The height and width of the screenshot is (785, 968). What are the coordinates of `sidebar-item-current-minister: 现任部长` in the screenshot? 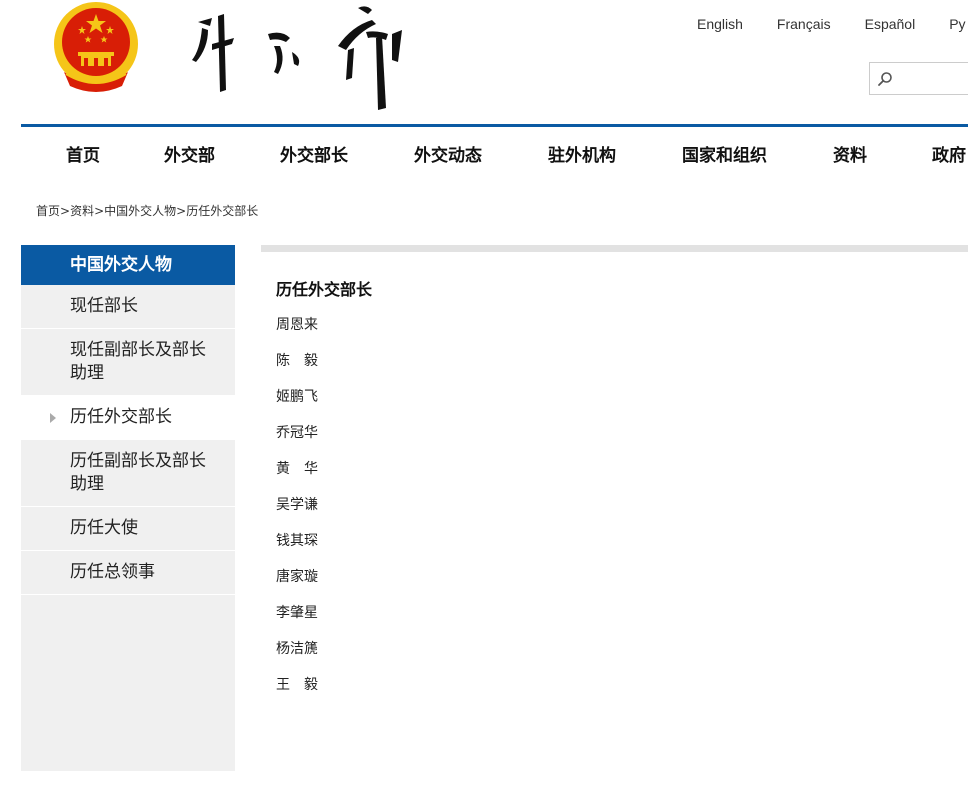 It's located at (128, 307).